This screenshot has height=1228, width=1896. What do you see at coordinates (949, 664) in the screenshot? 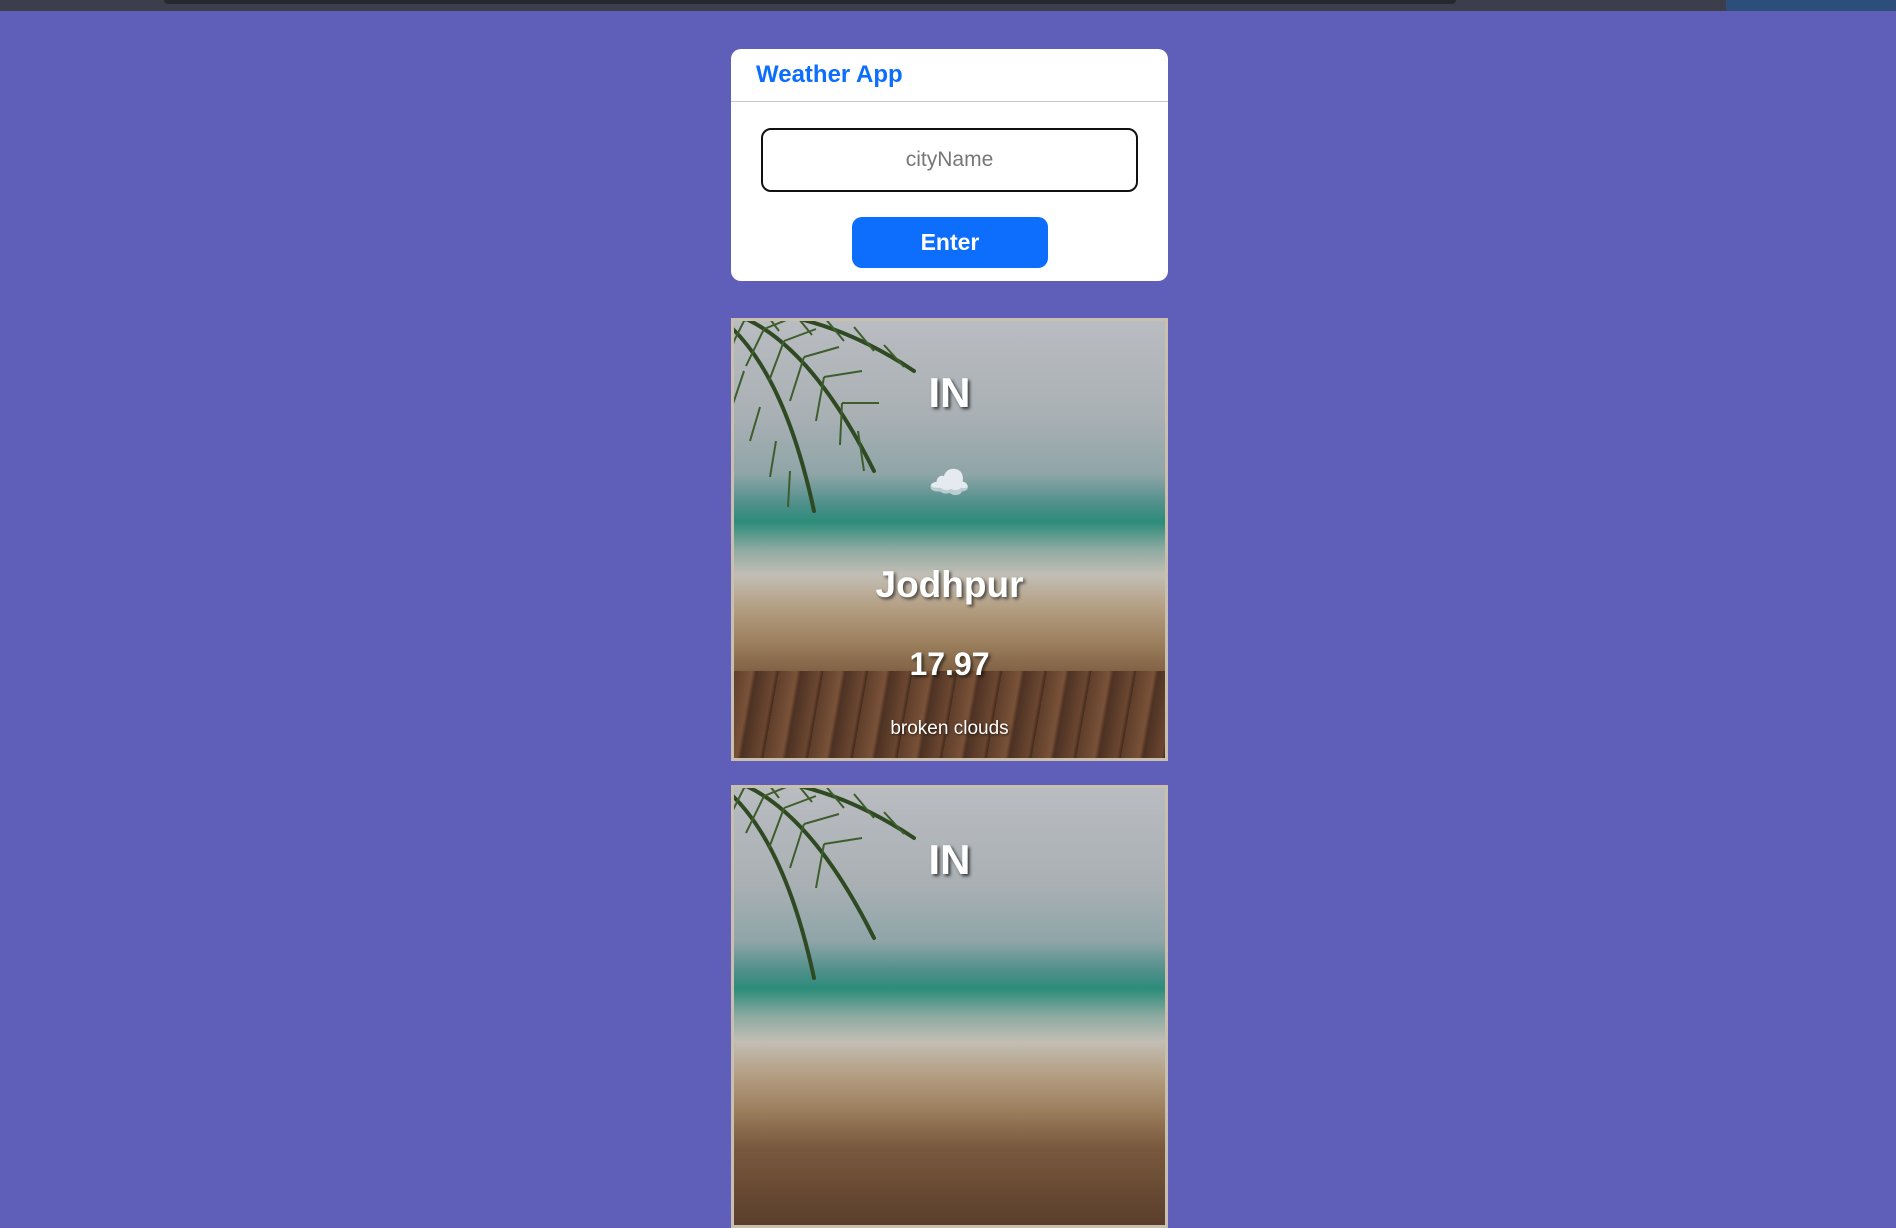
I see `temperature: 17.97` at bounding box center [949, 664].